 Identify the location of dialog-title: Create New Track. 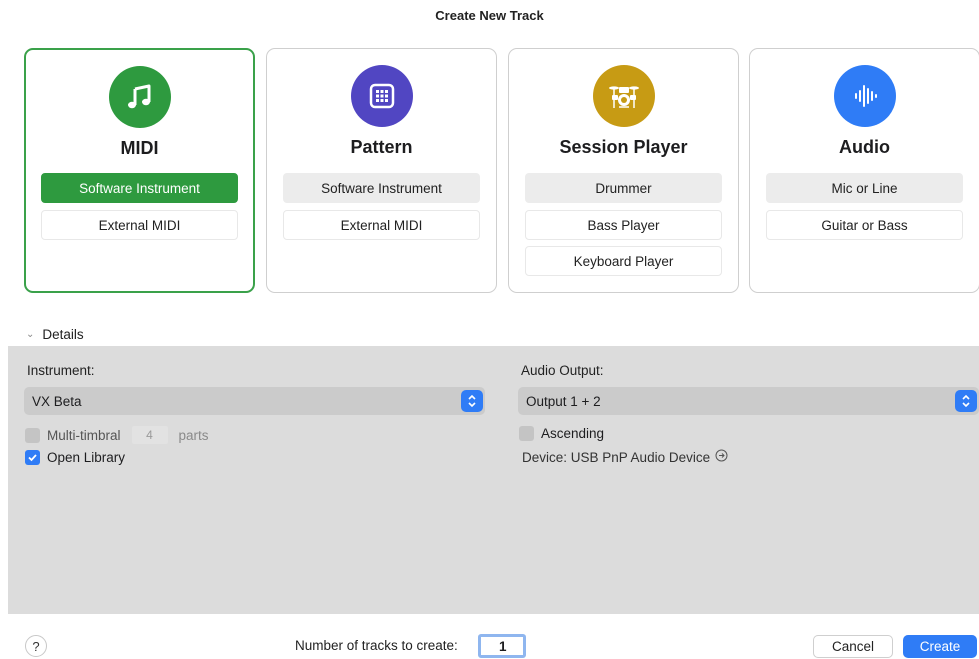
(489, 15).